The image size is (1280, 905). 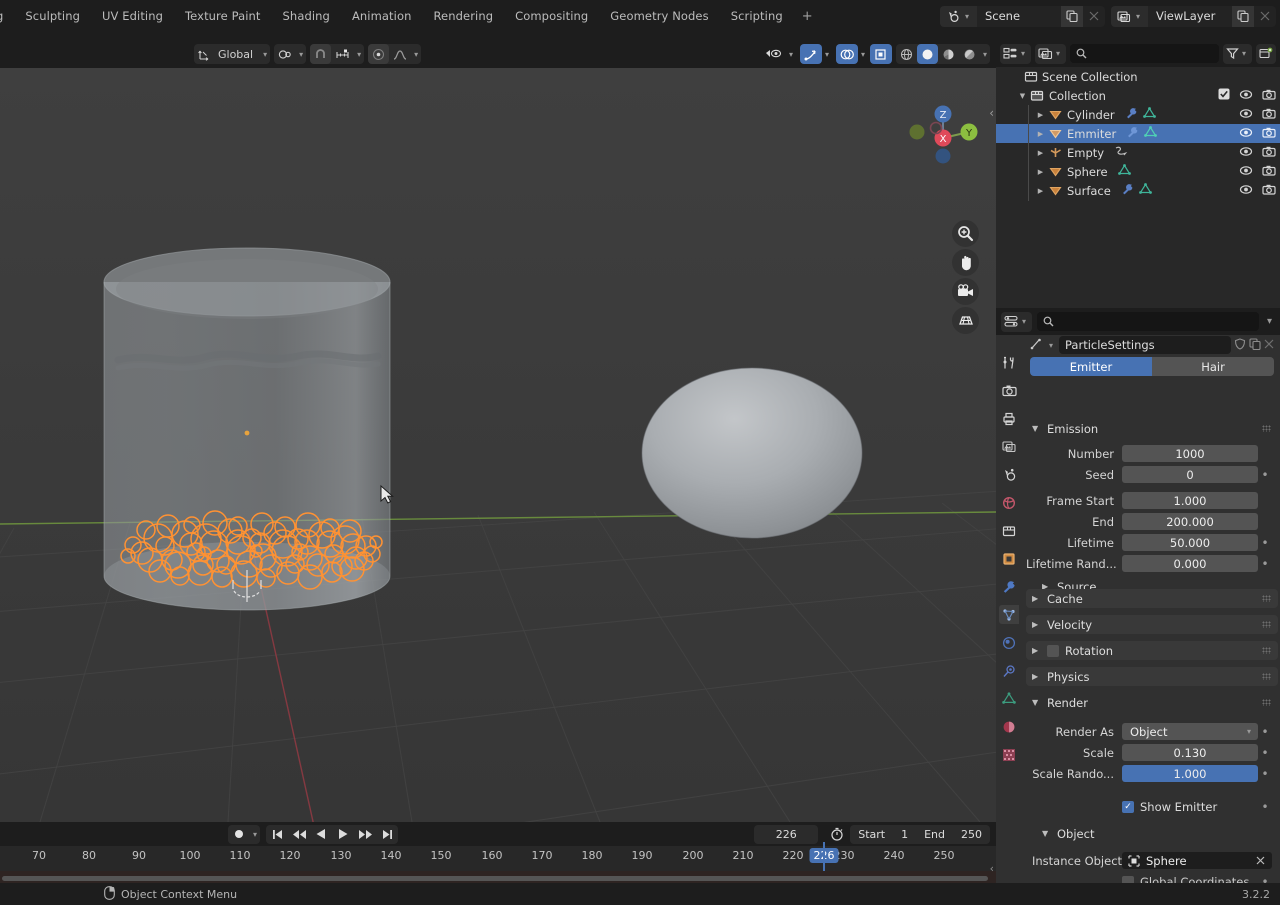 What do you see at coordinates (387, 834) in the screenshot?
I see `jump-end-icon` at bounding box center [387, 834].